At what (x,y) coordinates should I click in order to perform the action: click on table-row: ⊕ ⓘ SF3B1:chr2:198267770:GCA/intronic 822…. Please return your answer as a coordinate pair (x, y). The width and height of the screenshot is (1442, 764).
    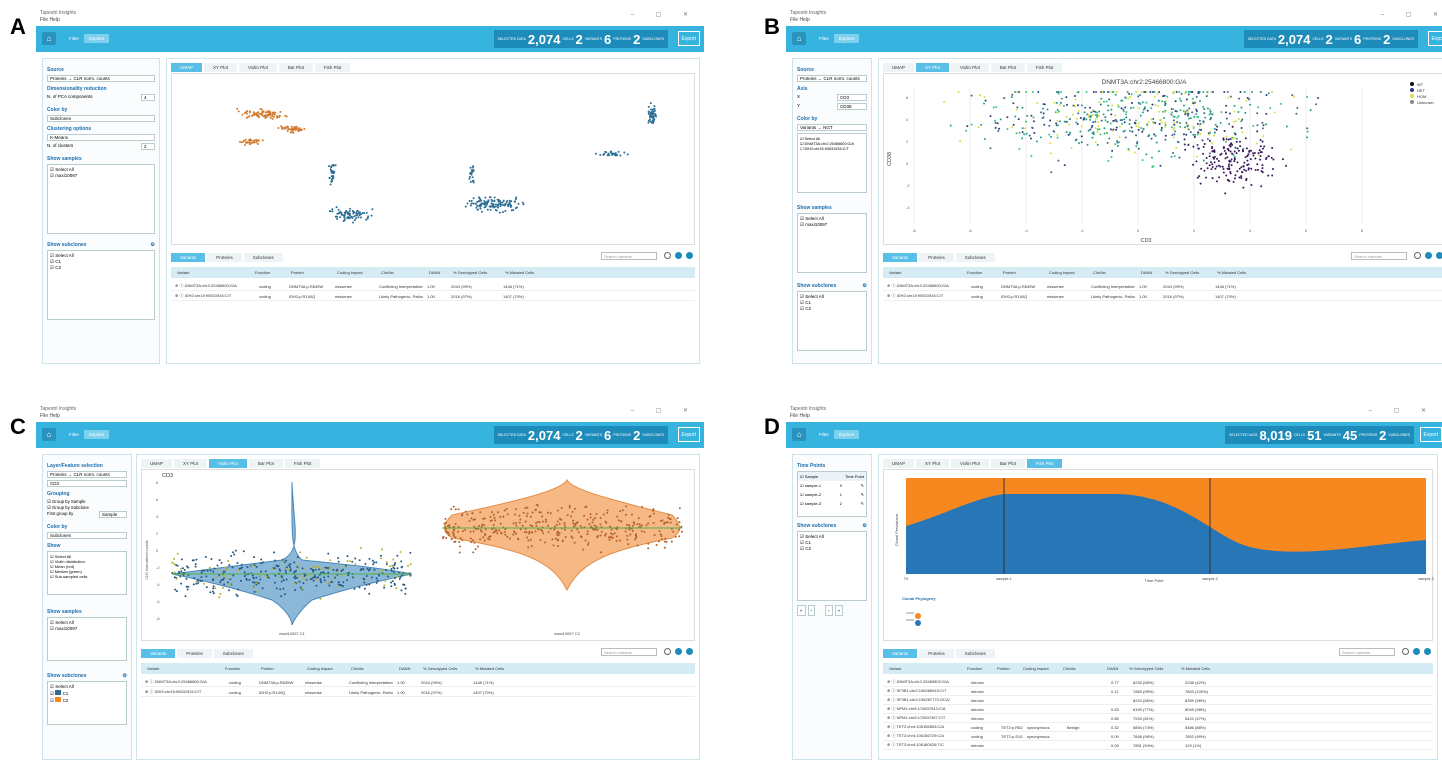
    Looking at the image, I should click on (1158, 700).